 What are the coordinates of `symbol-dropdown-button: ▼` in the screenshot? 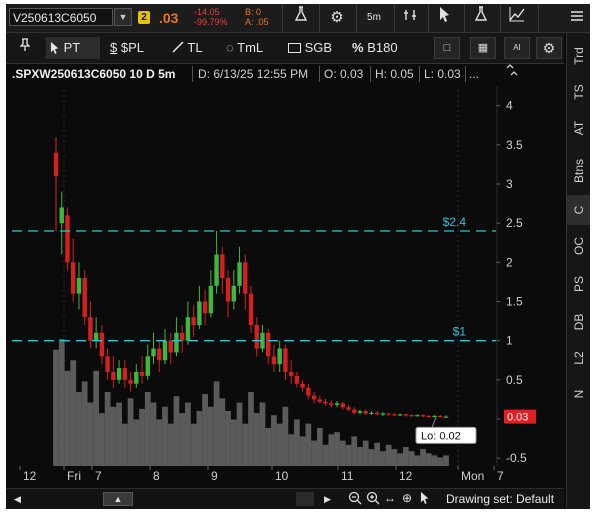 It's located at (123, 17).